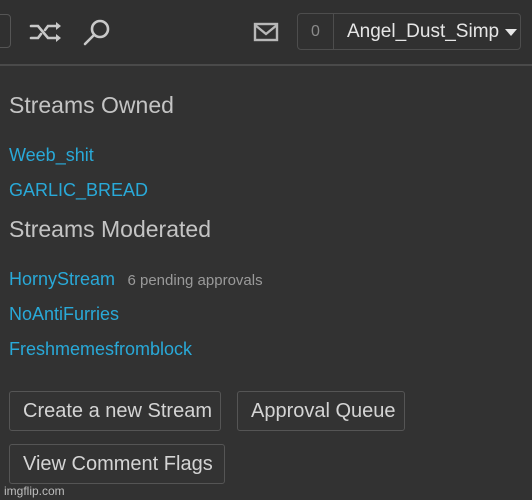 The height and width of the screenshot is (500, 532). I want to click on notification-count: 0, so click(316, 31).